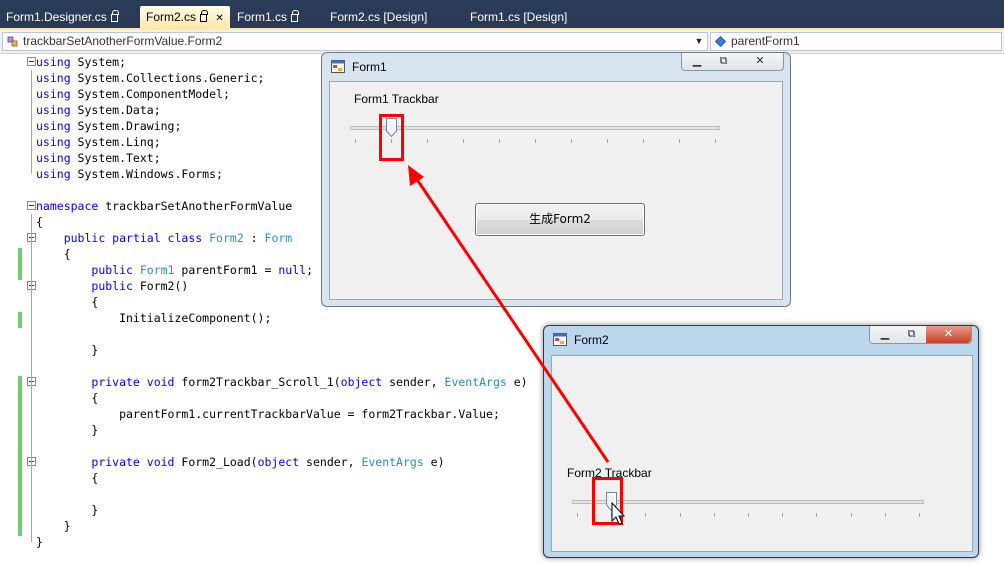 This screenshot has height=575, width=1004. I want to click on tab-label: Form2.cs [Design], so click(379, 17).